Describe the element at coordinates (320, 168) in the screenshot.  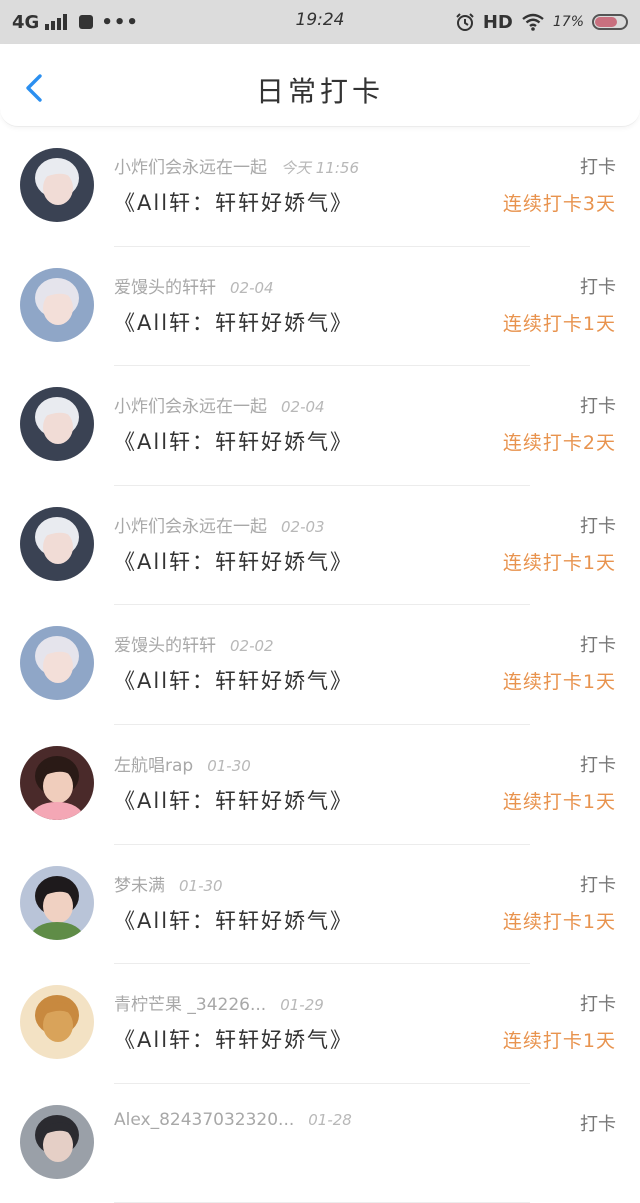
I see `item-date: 今天 11:56` at that location.